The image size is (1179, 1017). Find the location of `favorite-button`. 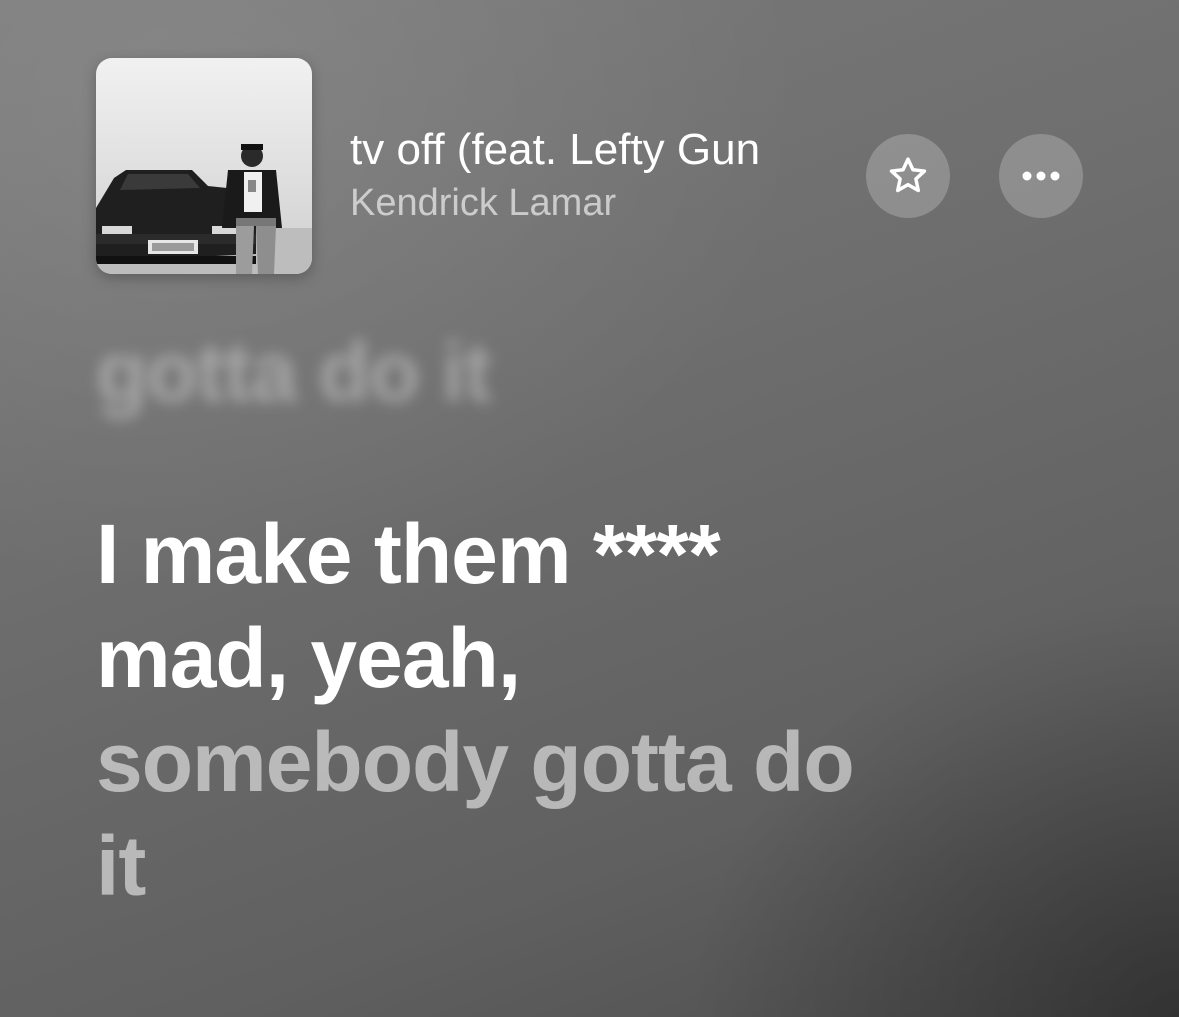

favorite-button is located at coordinates (908, 176).